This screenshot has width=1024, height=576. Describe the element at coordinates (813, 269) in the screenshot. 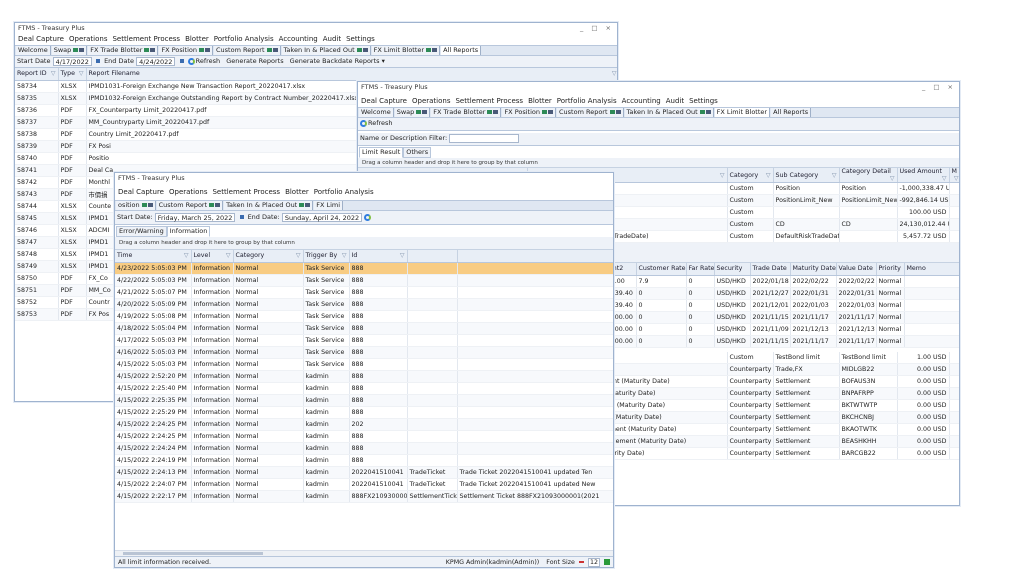

I see `column-header: Maturity Date` at that location.